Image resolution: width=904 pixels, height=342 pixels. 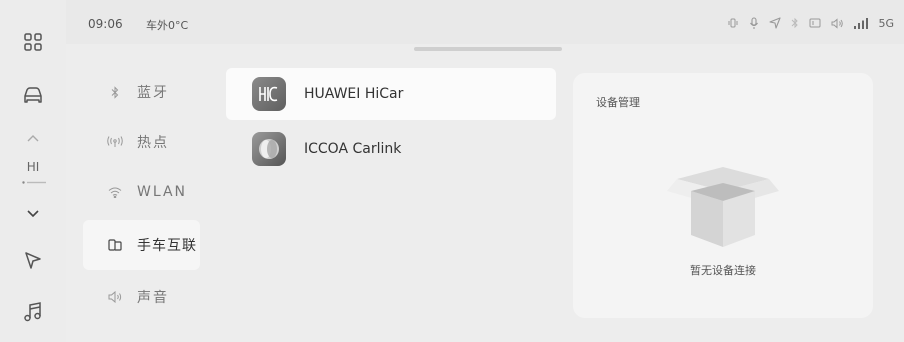 I want to click on clock: 09:06, so click(x=105, y=24).